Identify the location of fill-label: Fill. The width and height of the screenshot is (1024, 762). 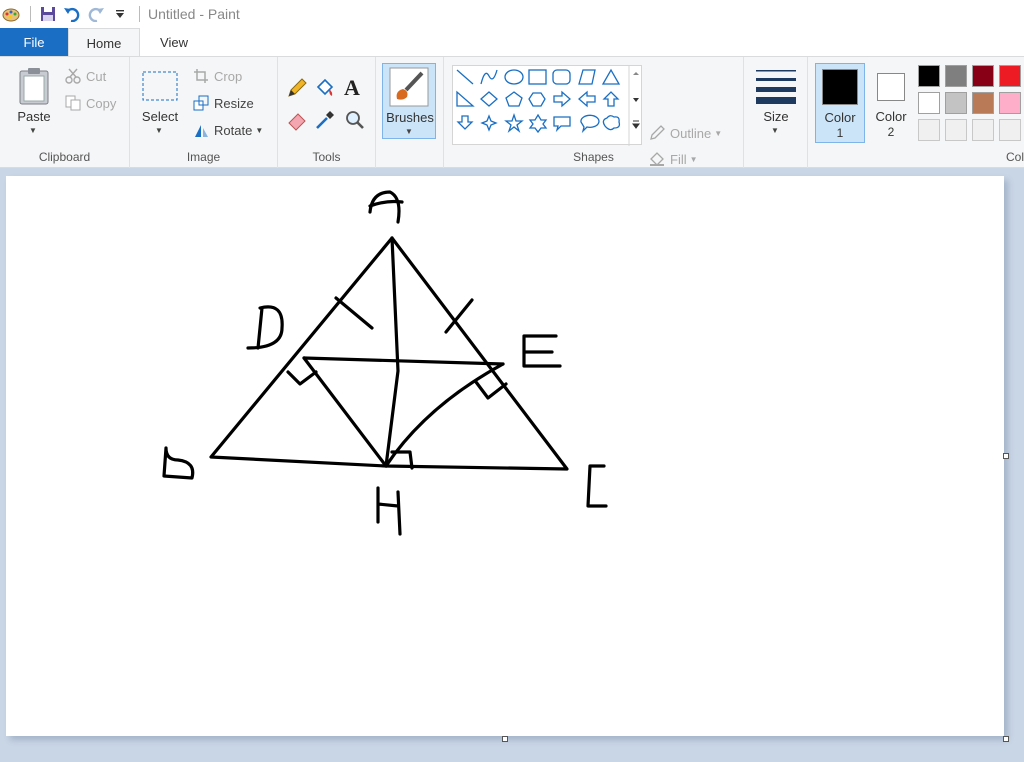
(678, 159).